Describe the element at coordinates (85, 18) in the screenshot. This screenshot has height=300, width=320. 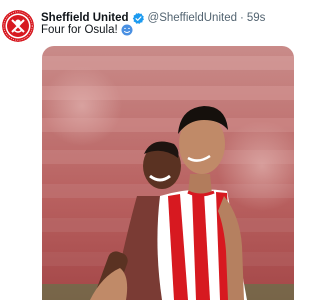
I see `author-name: Sheffield United` at that location.